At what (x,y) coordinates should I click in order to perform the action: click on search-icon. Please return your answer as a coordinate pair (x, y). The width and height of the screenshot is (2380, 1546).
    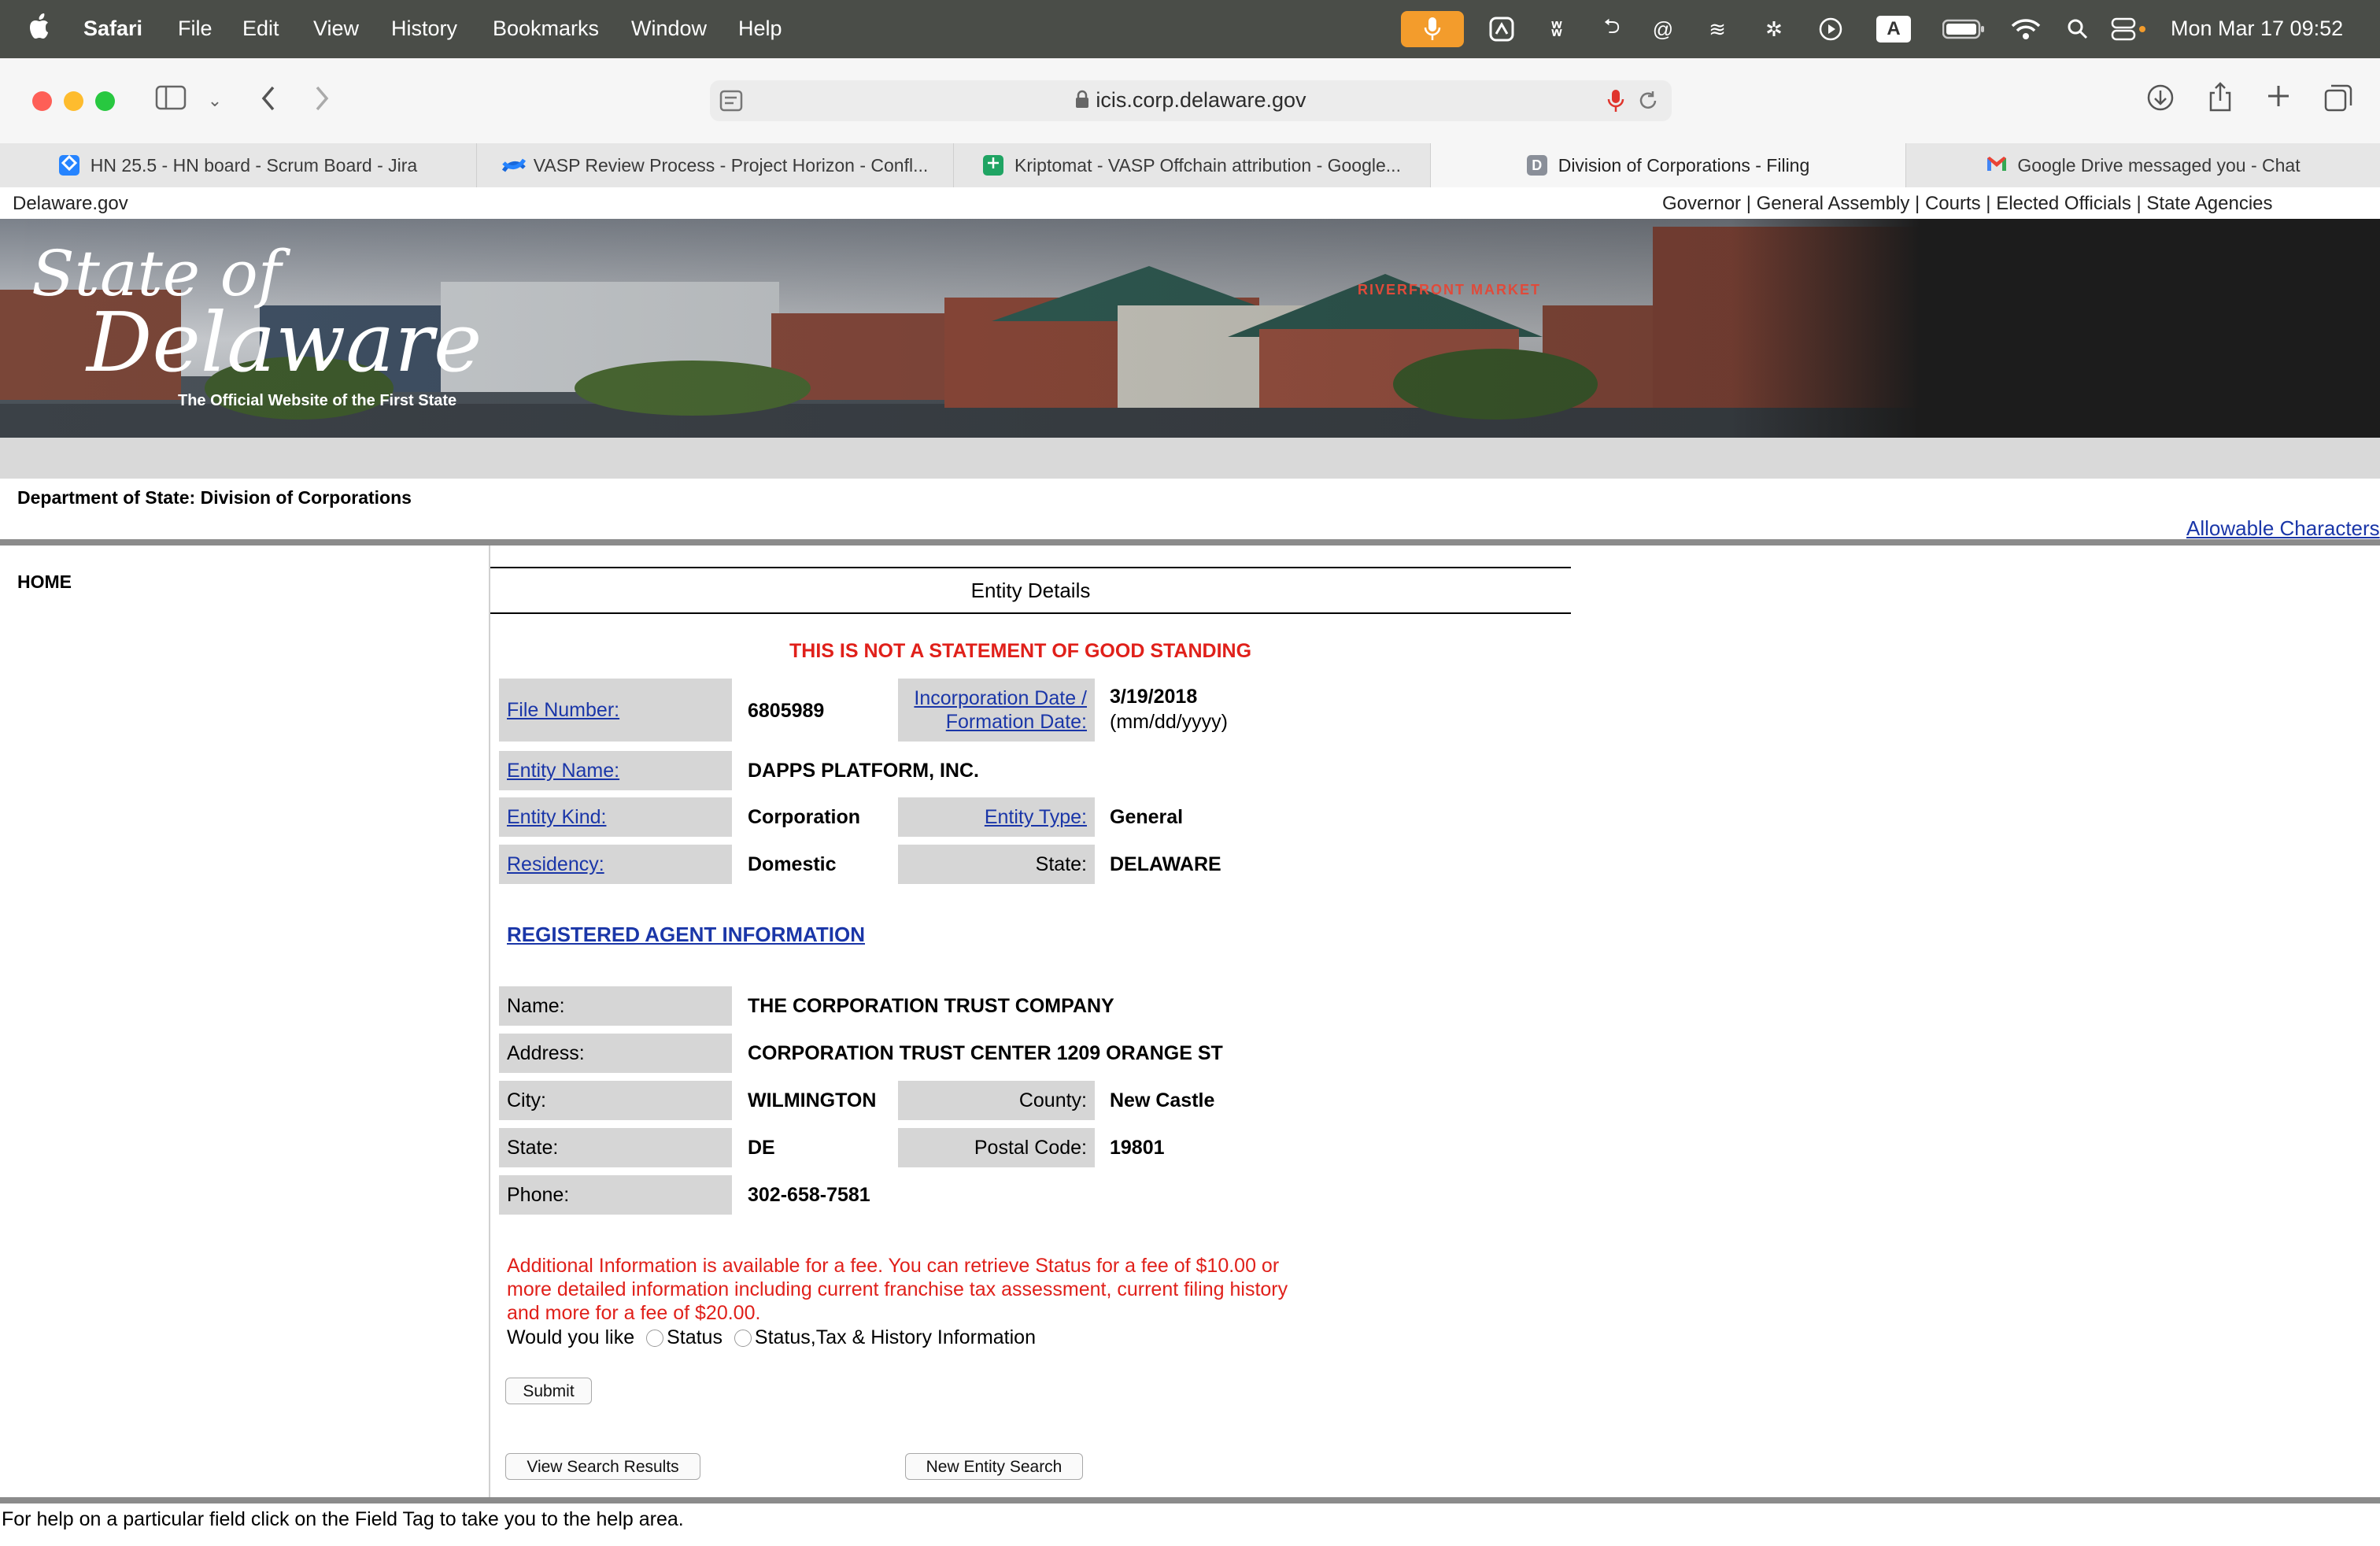
    Looking at the image, I should click on (2078, 29).